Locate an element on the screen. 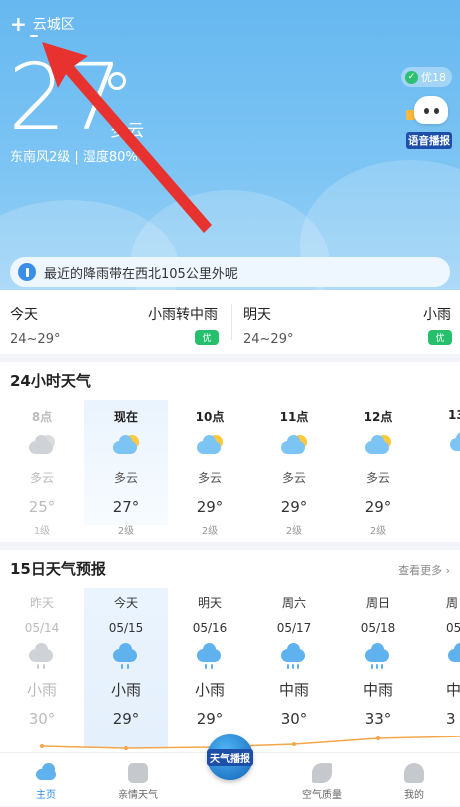  hour-item: 12点 多云 29° 2级 is located at coordinates (378, 468).